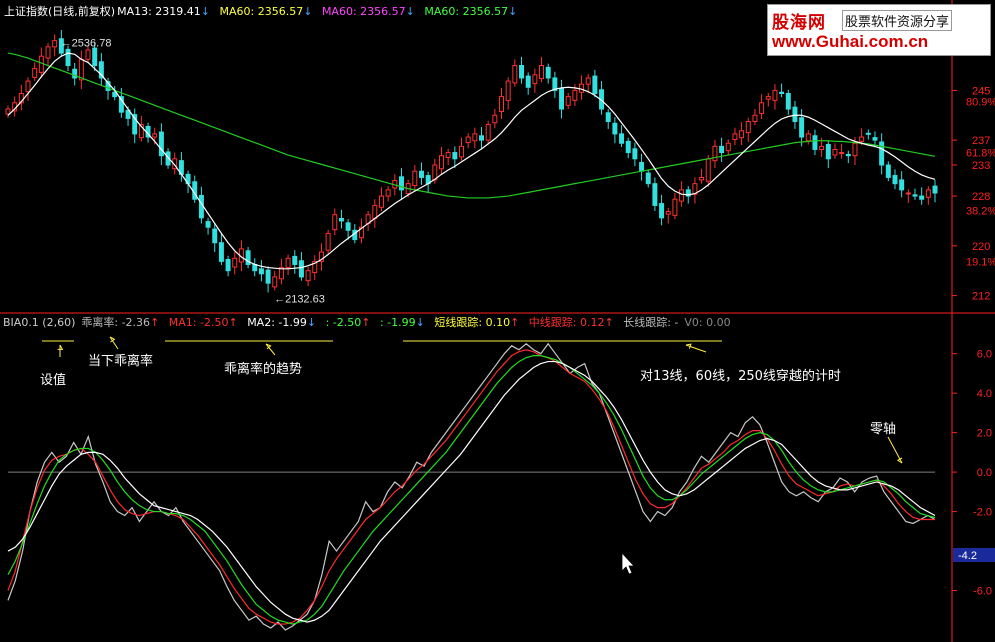  What do you see at coordinates (60, 11) in the screenshot?
I see `main-title: 上证指数(日线,前复权)` at bounding box center [60, 11].